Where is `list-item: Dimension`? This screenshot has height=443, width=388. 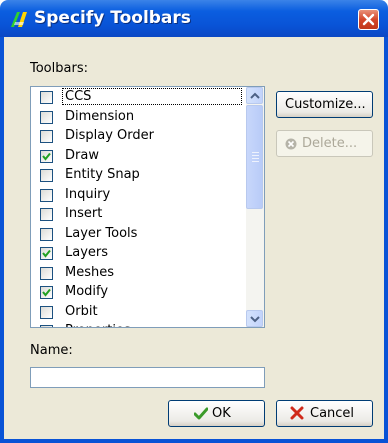 list-item: Dimension is located at coordinates (138, 117).